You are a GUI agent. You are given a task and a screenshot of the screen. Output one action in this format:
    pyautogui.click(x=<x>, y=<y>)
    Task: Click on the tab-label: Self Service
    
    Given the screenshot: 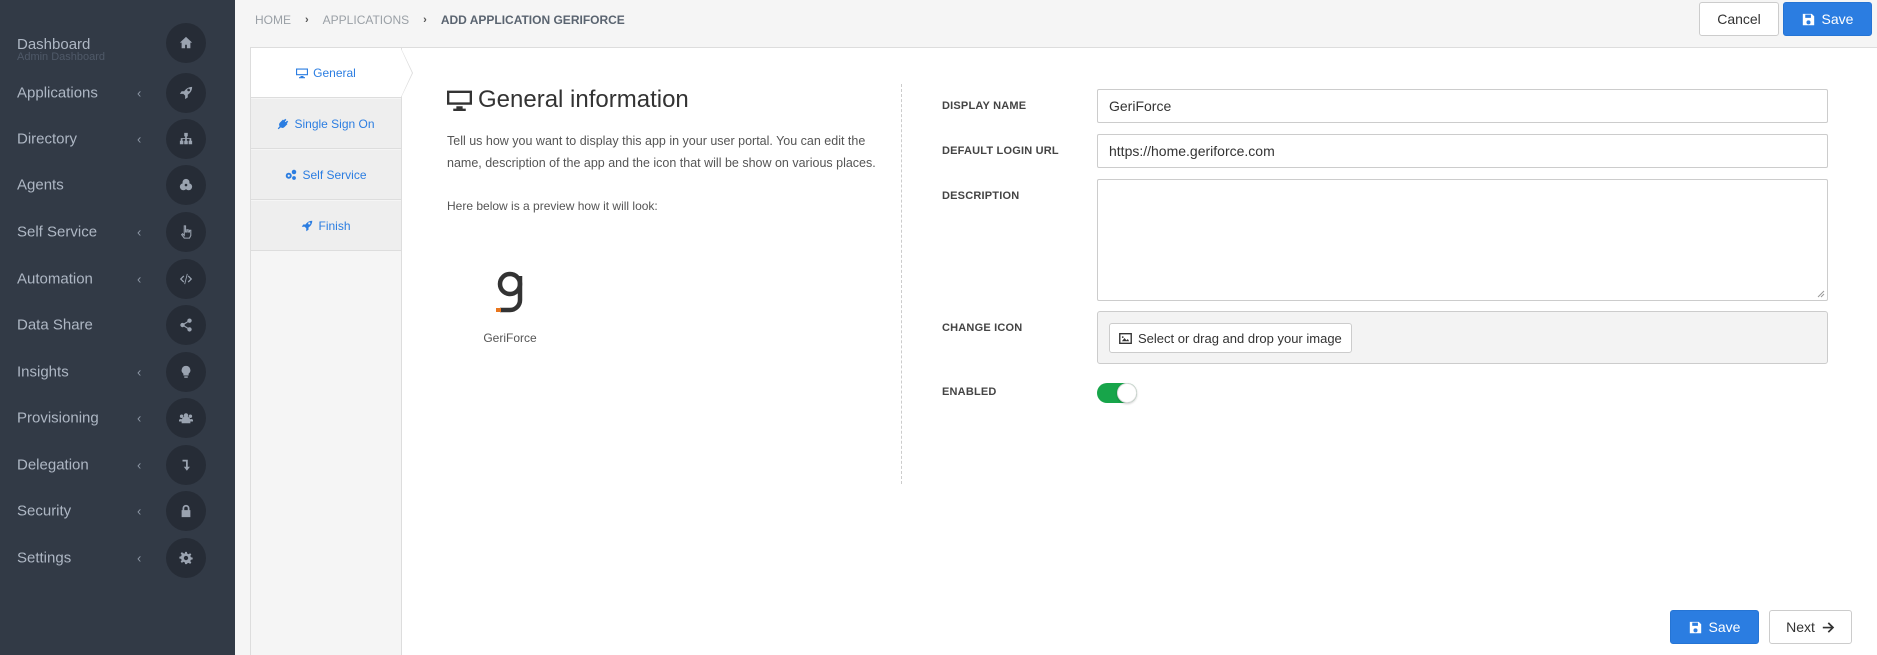 What is the action you would take?
    pyautogui.click(x=334, y=174)
    